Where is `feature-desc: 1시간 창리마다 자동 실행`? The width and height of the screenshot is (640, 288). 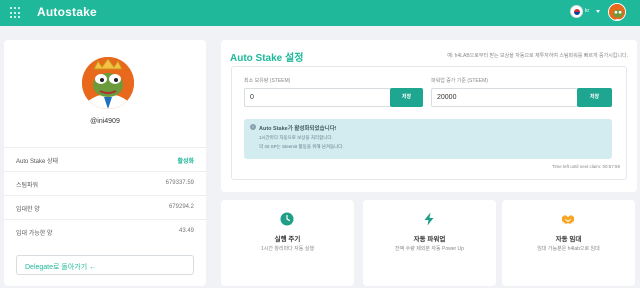
feature-desc: 1시간 창리마다 자동 실행 is located at coordinates (287, 249).